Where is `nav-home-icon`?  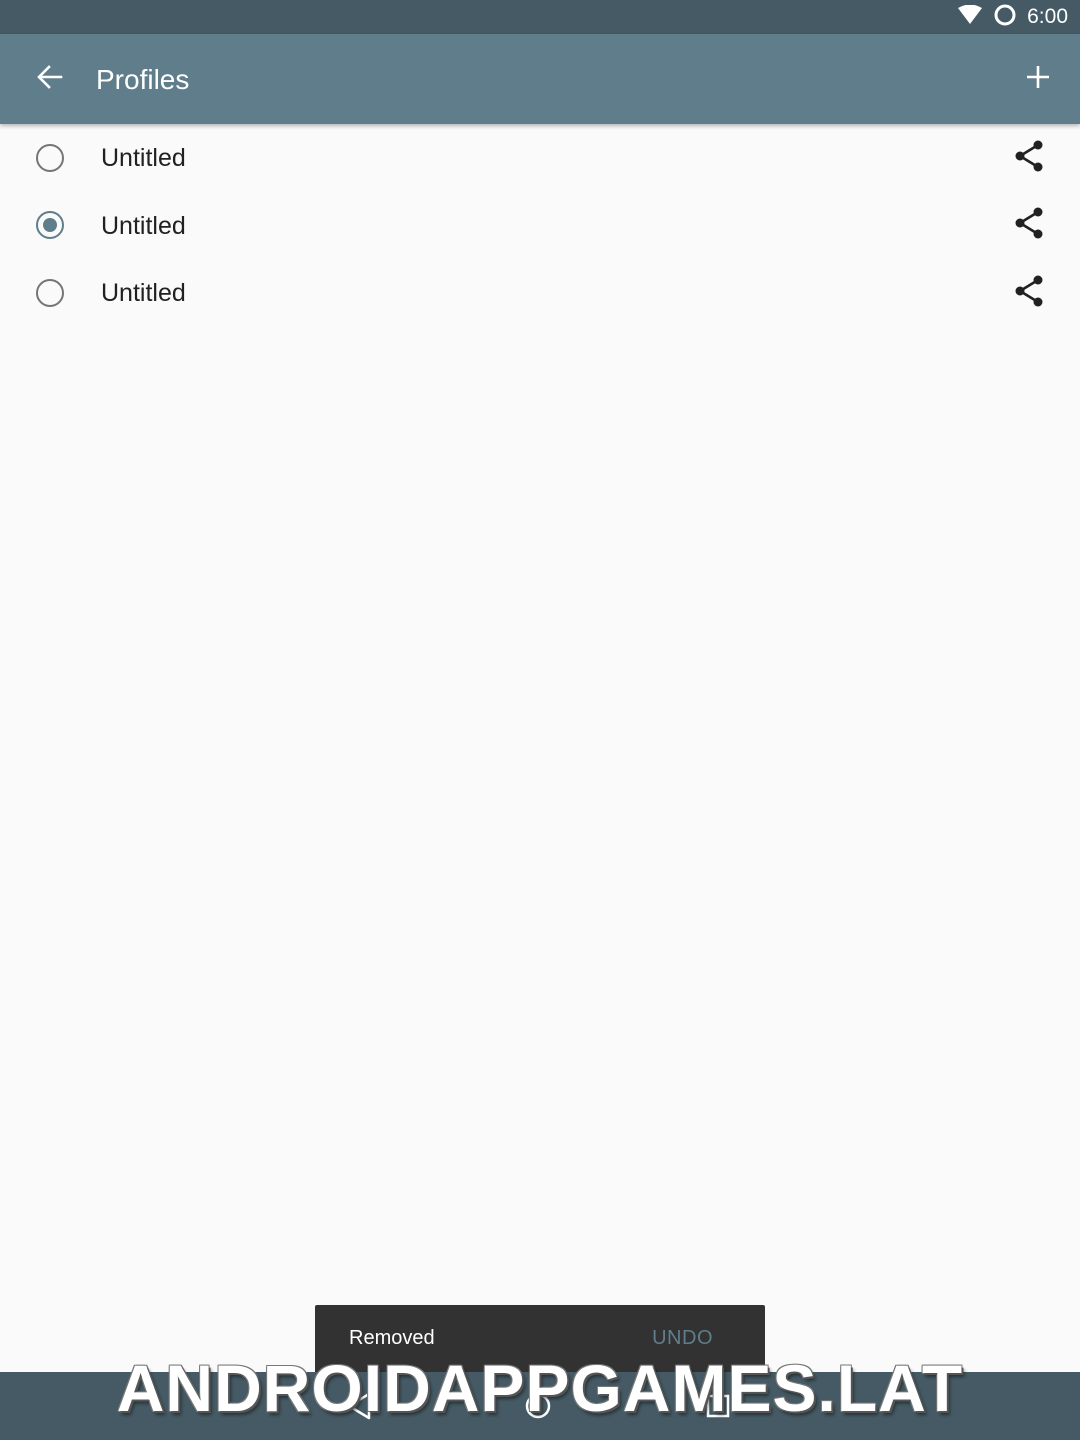
nav-home-icon is located at coordinates (538, 1408).